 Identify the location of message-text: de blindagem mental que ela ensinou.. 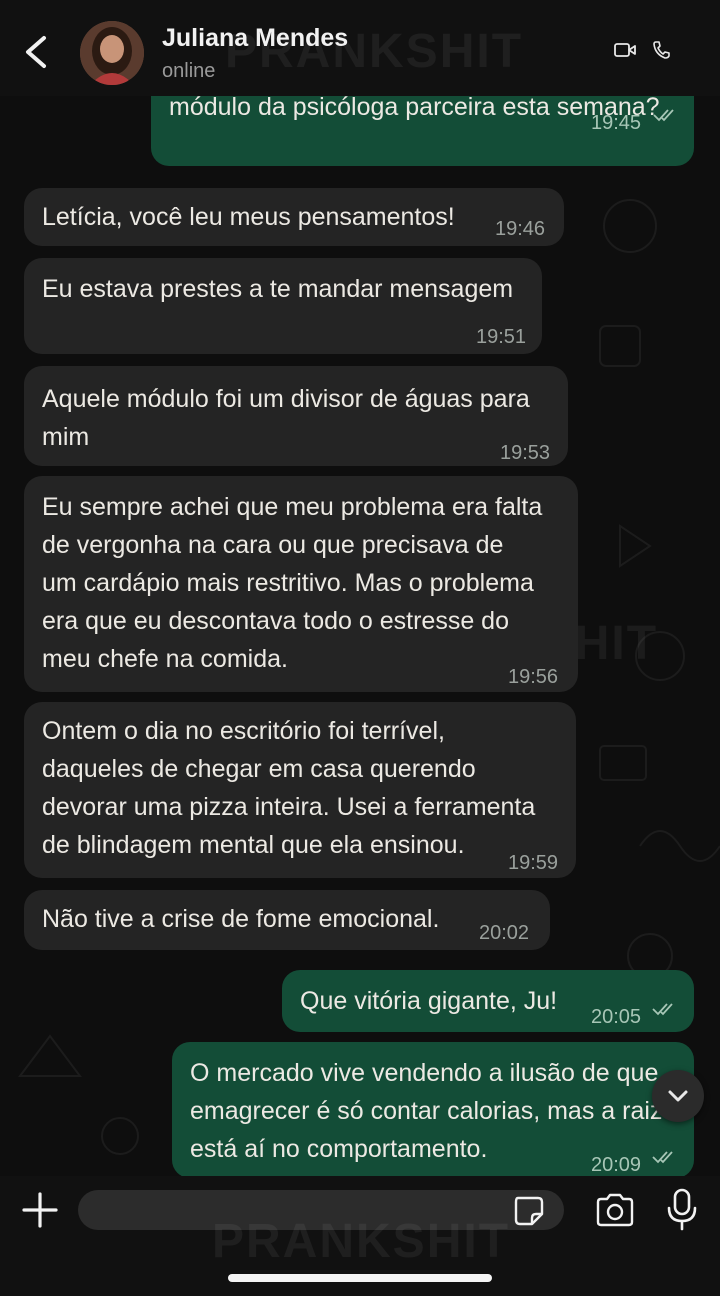
(253, 845).